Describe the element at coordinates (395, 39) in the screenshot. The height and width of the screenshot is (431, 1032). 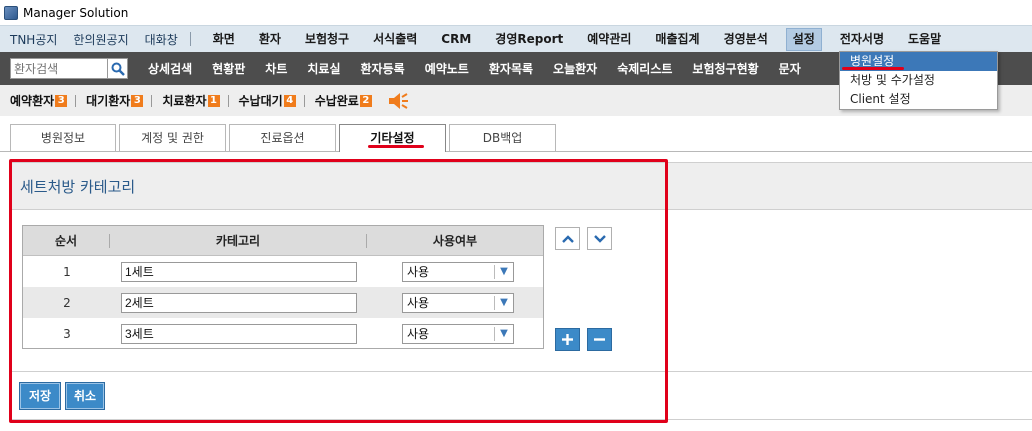
I see `menu-form-print: 서식출력` at that location.